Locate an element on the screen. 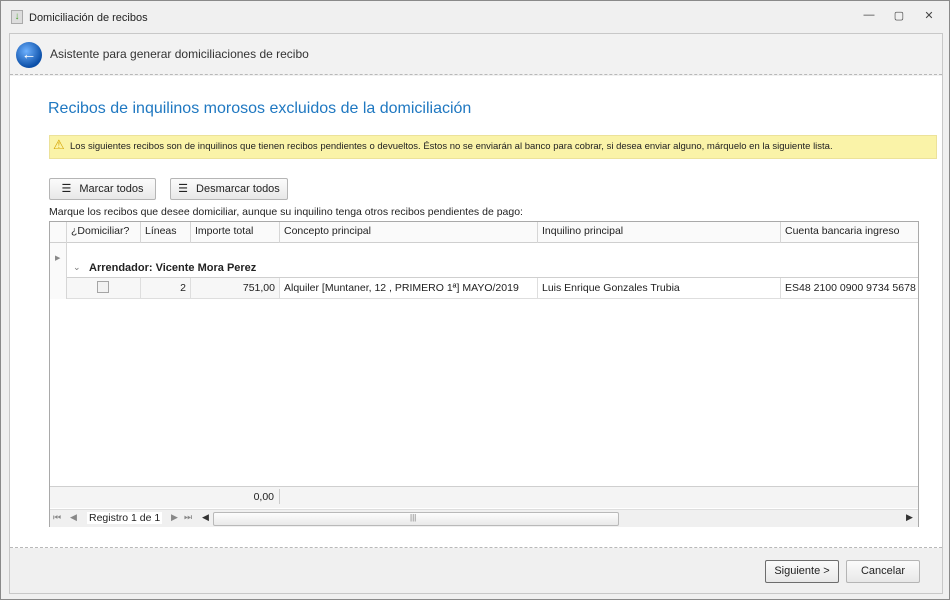  mark-all-button: ☰ Marcar todos is located at coordinates (102, 189).